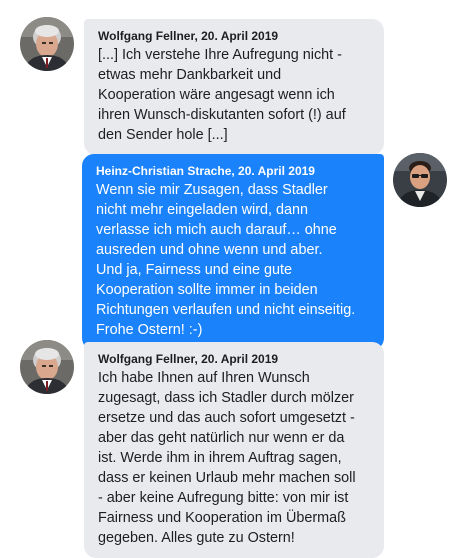 The height and width of the screenshot is (558, 466). I want to click on avatar-strache, so click(420, 180).